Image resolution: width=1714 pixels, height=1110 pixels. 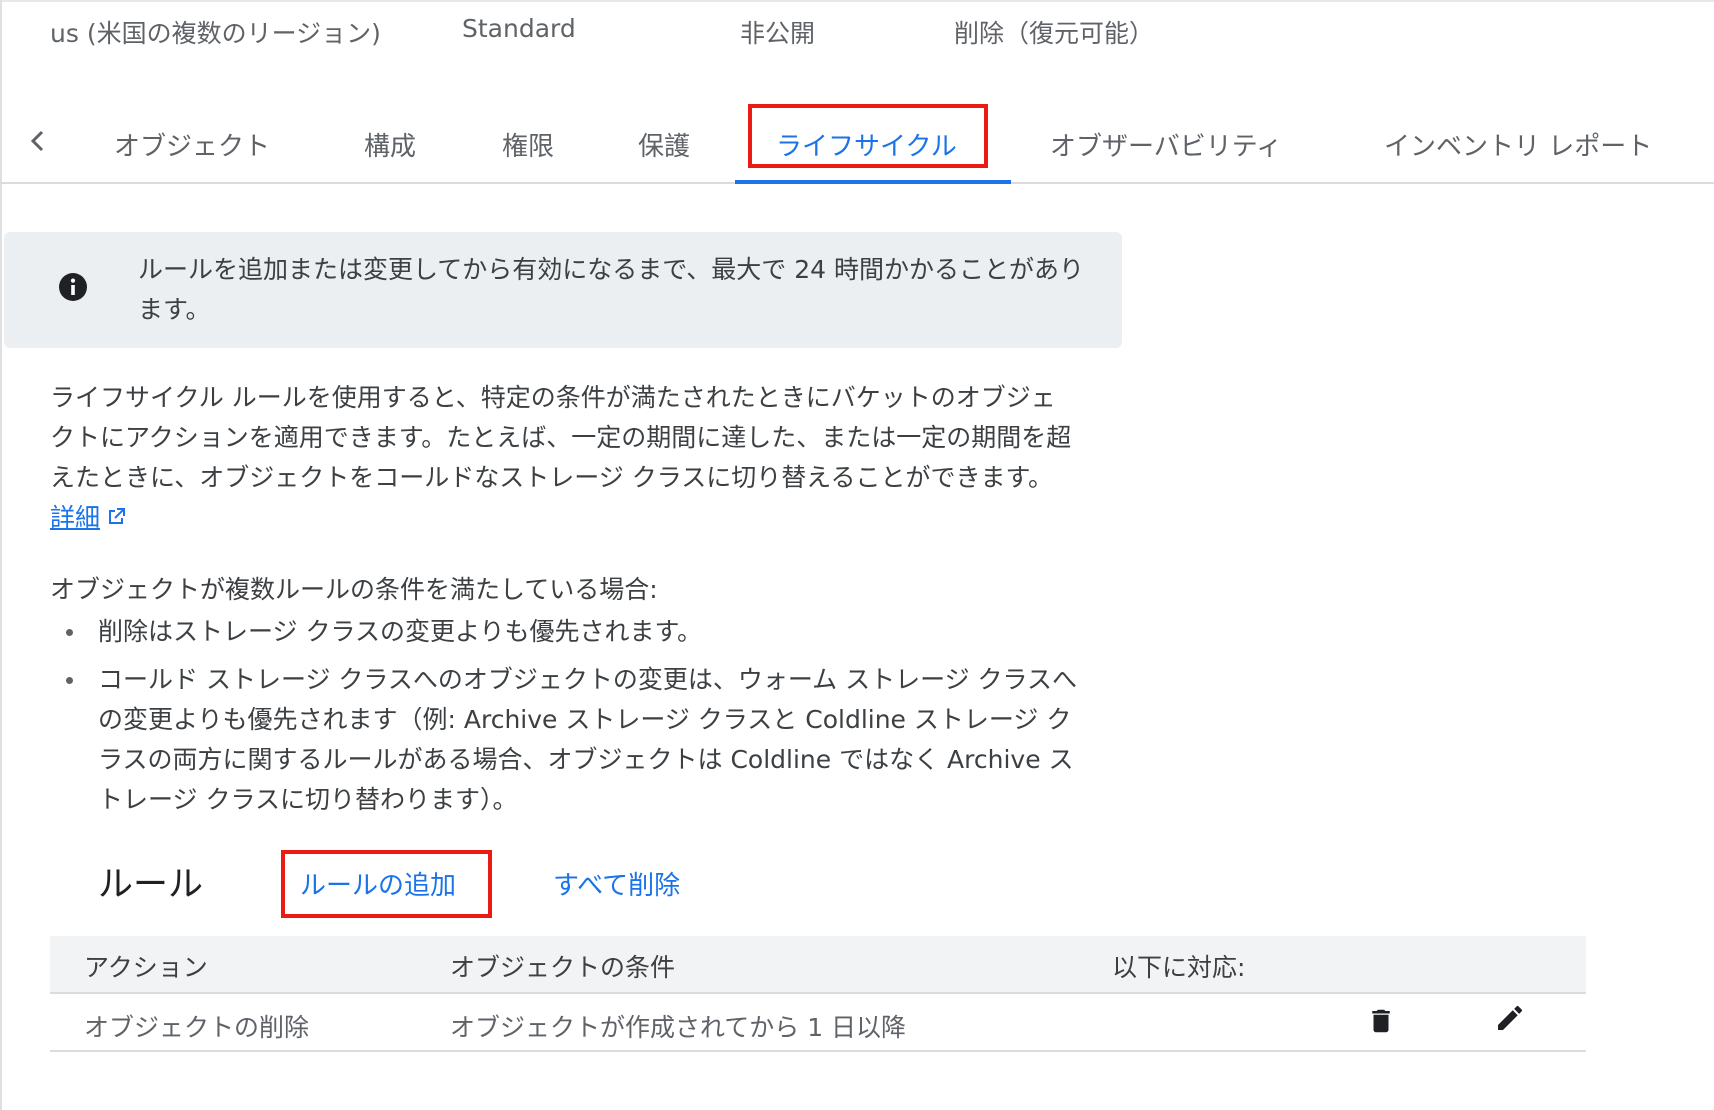 What do you see at coordinates (146, 967) in the screenshot?
I see `column-header-action: アクション` at bounding box center [146, 967].